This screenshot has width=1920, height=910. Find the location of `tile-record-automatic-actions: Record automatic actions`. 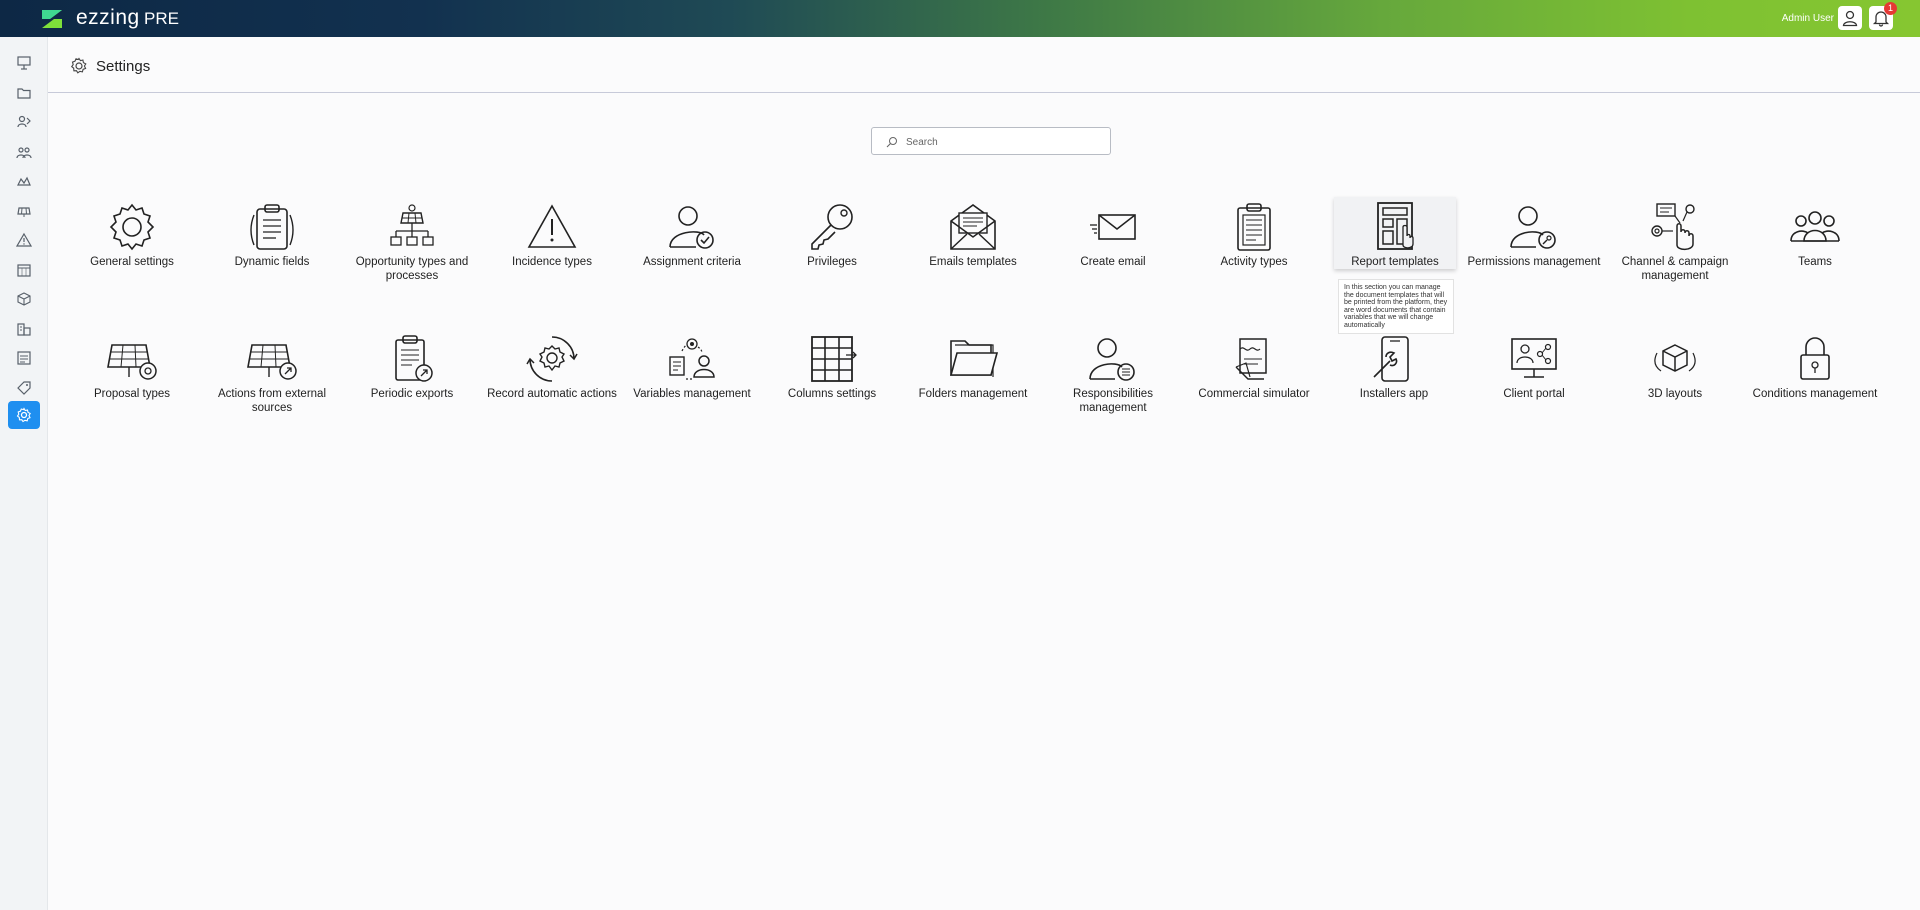

tile-record-automatic-actions: Record automatic actions is located at coordinates (552, 379).